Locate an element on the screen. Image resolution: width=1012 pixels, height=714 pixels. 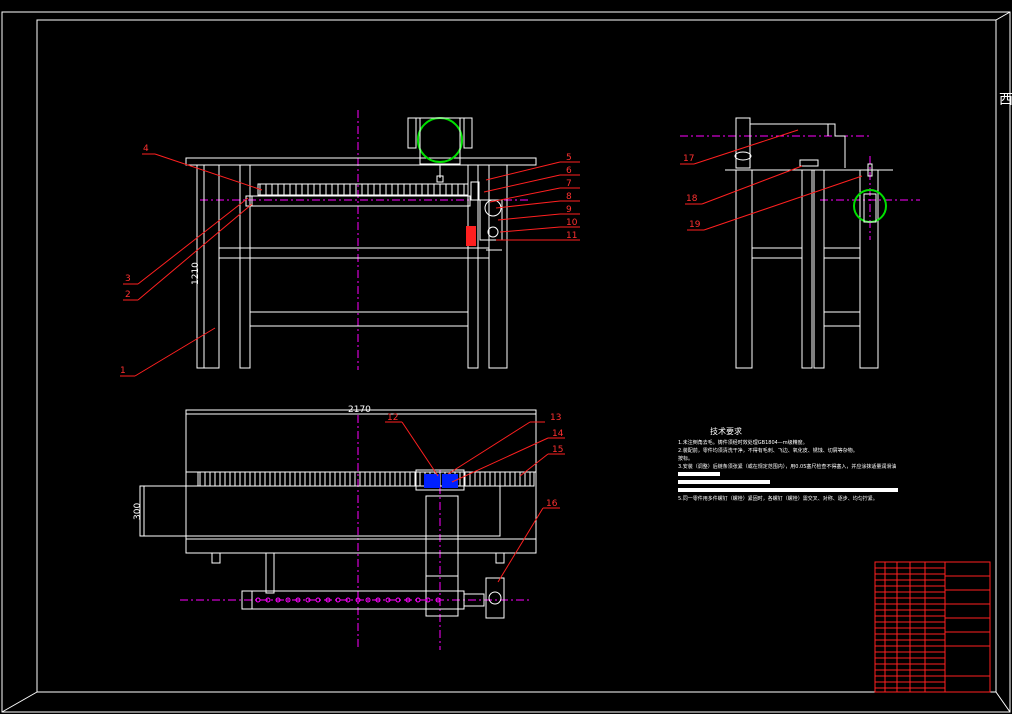
callout-11: 11 is located at coordinates (571, 236).